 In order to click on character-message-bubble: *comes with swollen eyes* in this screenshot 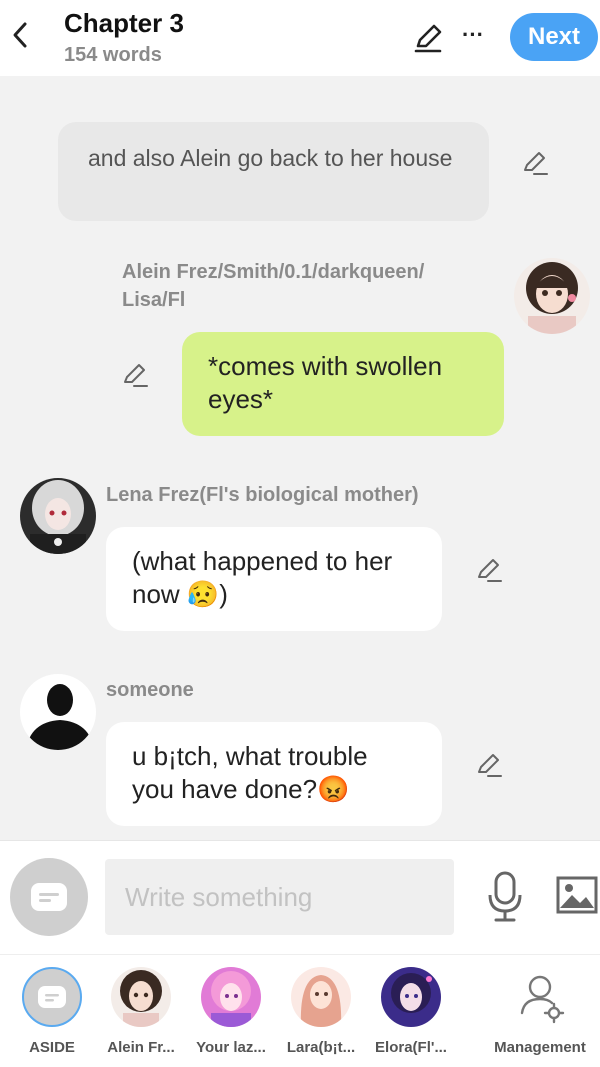, I will do `click(343, 384)`.